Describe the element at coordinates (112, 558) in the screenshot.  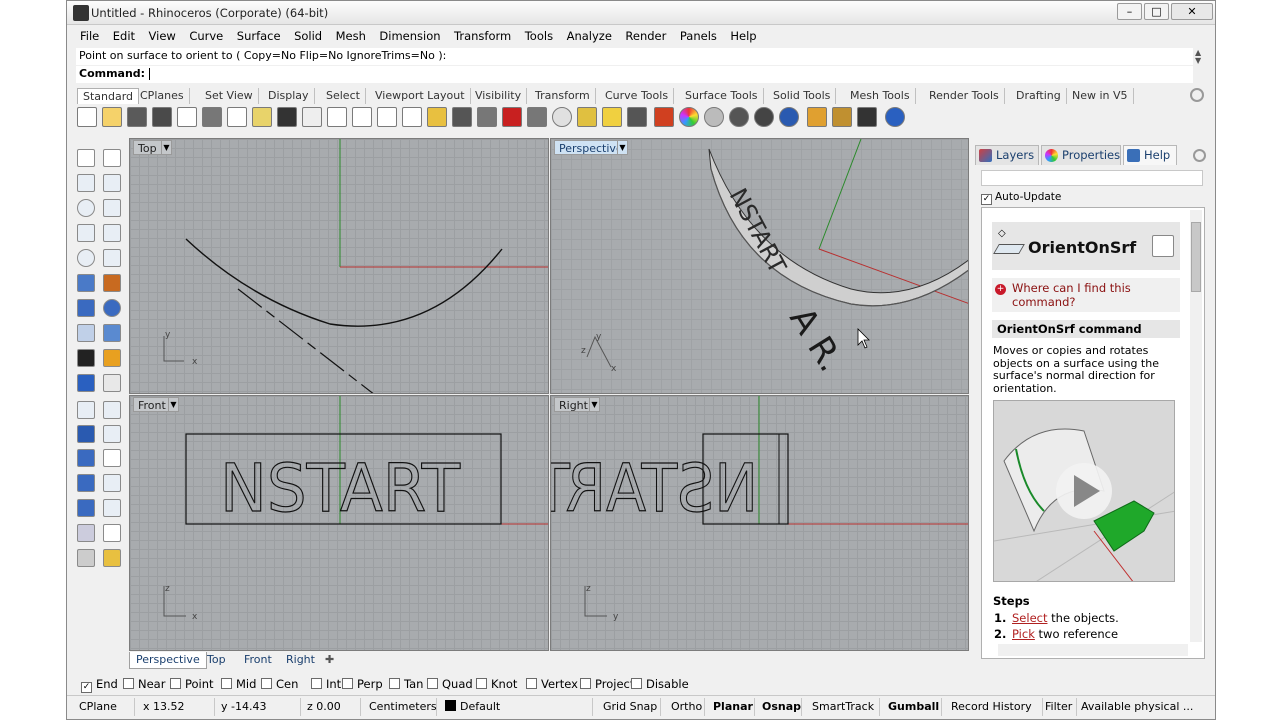
I see `paint-icon` at that location.